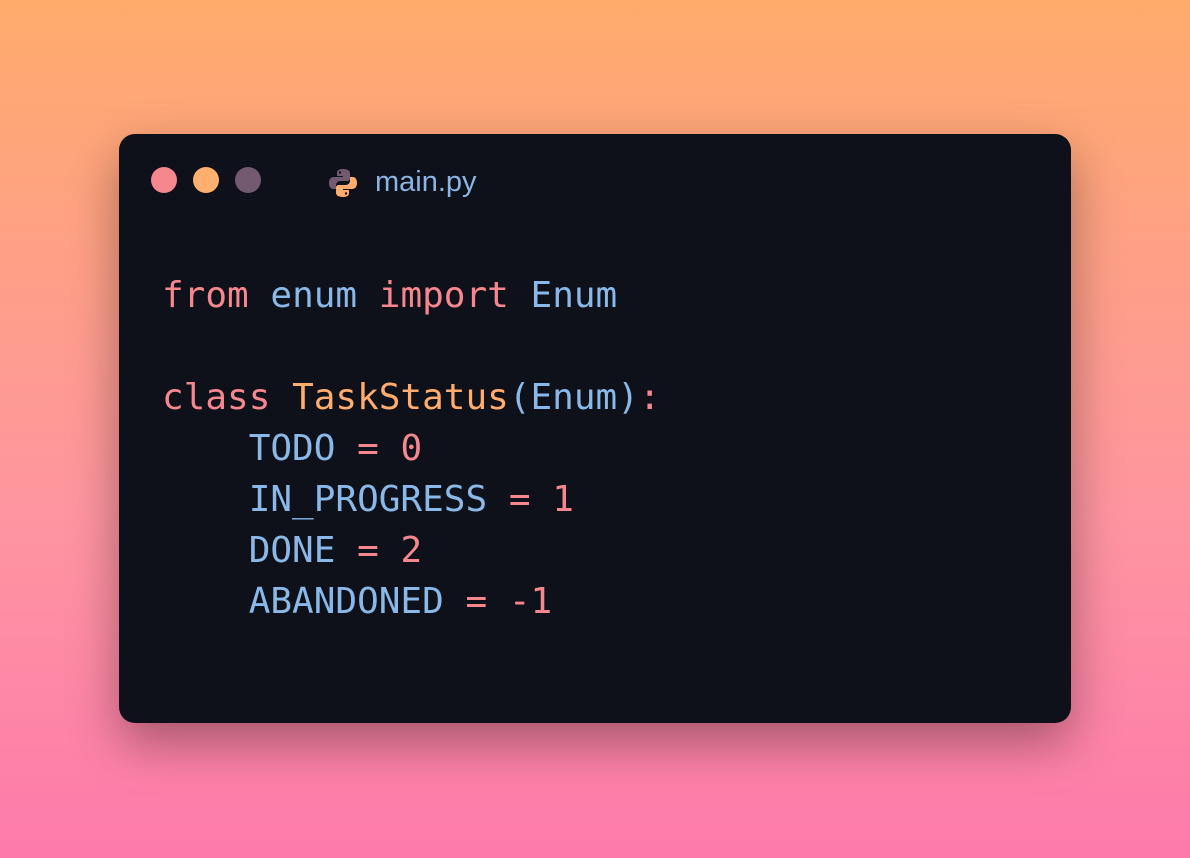 The width and height of the screenshot is (1190, 858). Describe the element at coordinates (563, 499) in the screenshot. I see `number: 1` at that location.